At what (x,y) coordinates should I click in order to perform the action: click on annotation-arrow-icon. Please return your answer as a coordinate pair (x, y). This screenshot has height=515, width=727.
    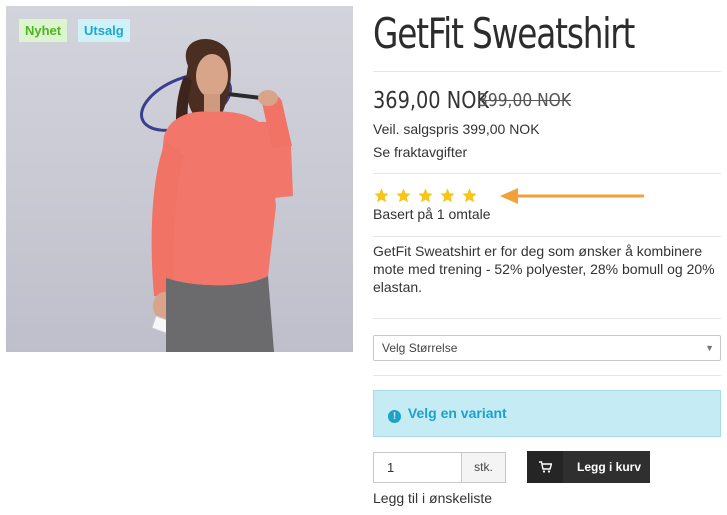
    Looking at the image, I should click on (572, 196).